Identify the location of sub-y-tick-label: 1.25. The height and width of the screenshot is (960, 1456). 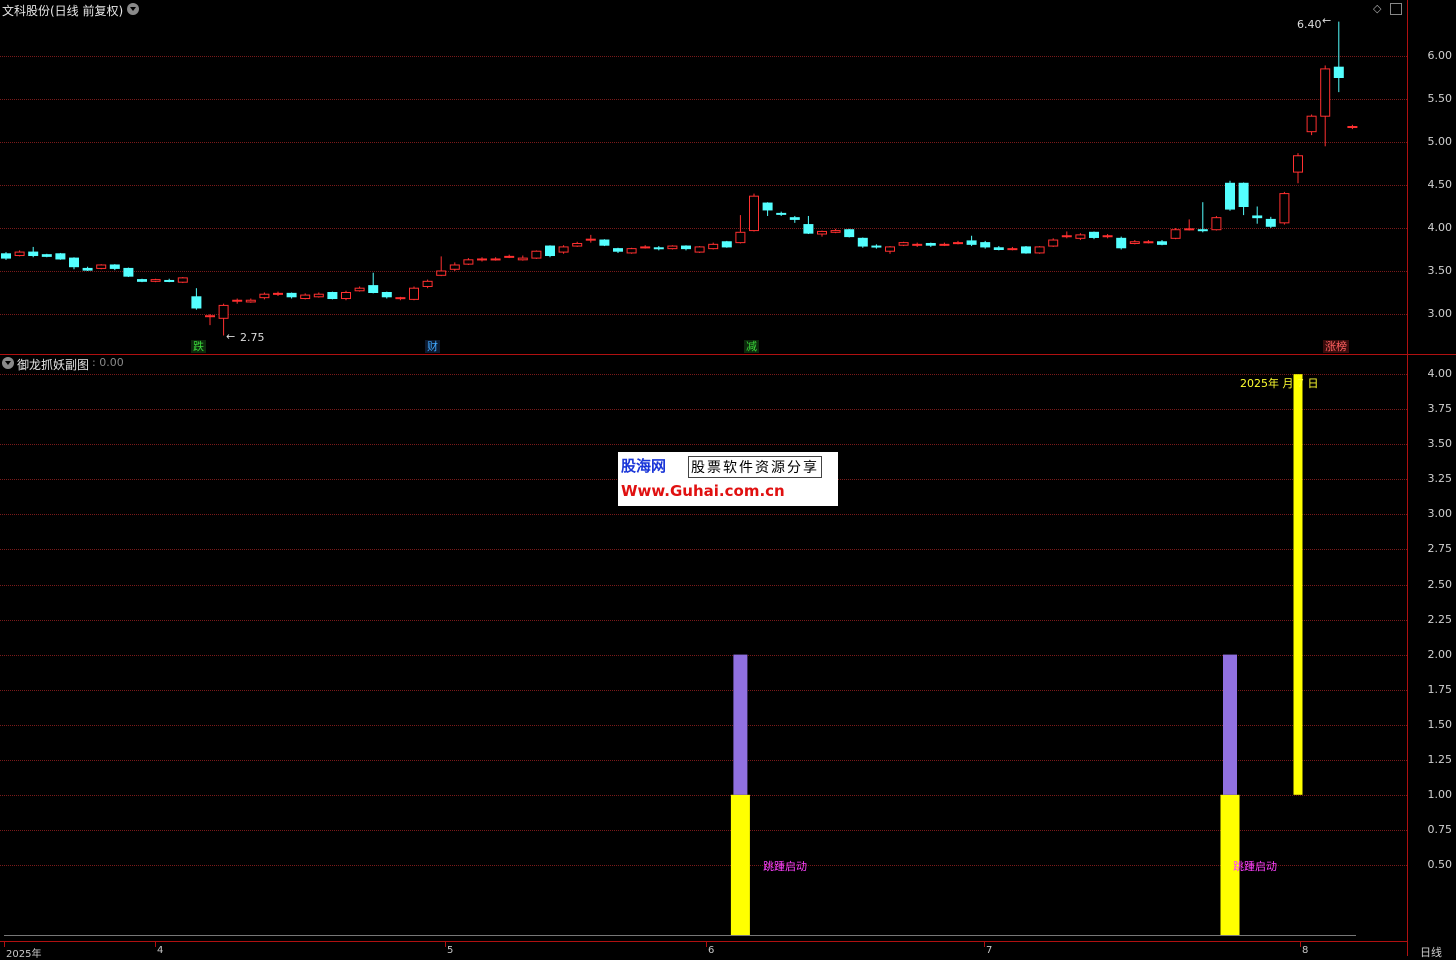
(1440, 759).